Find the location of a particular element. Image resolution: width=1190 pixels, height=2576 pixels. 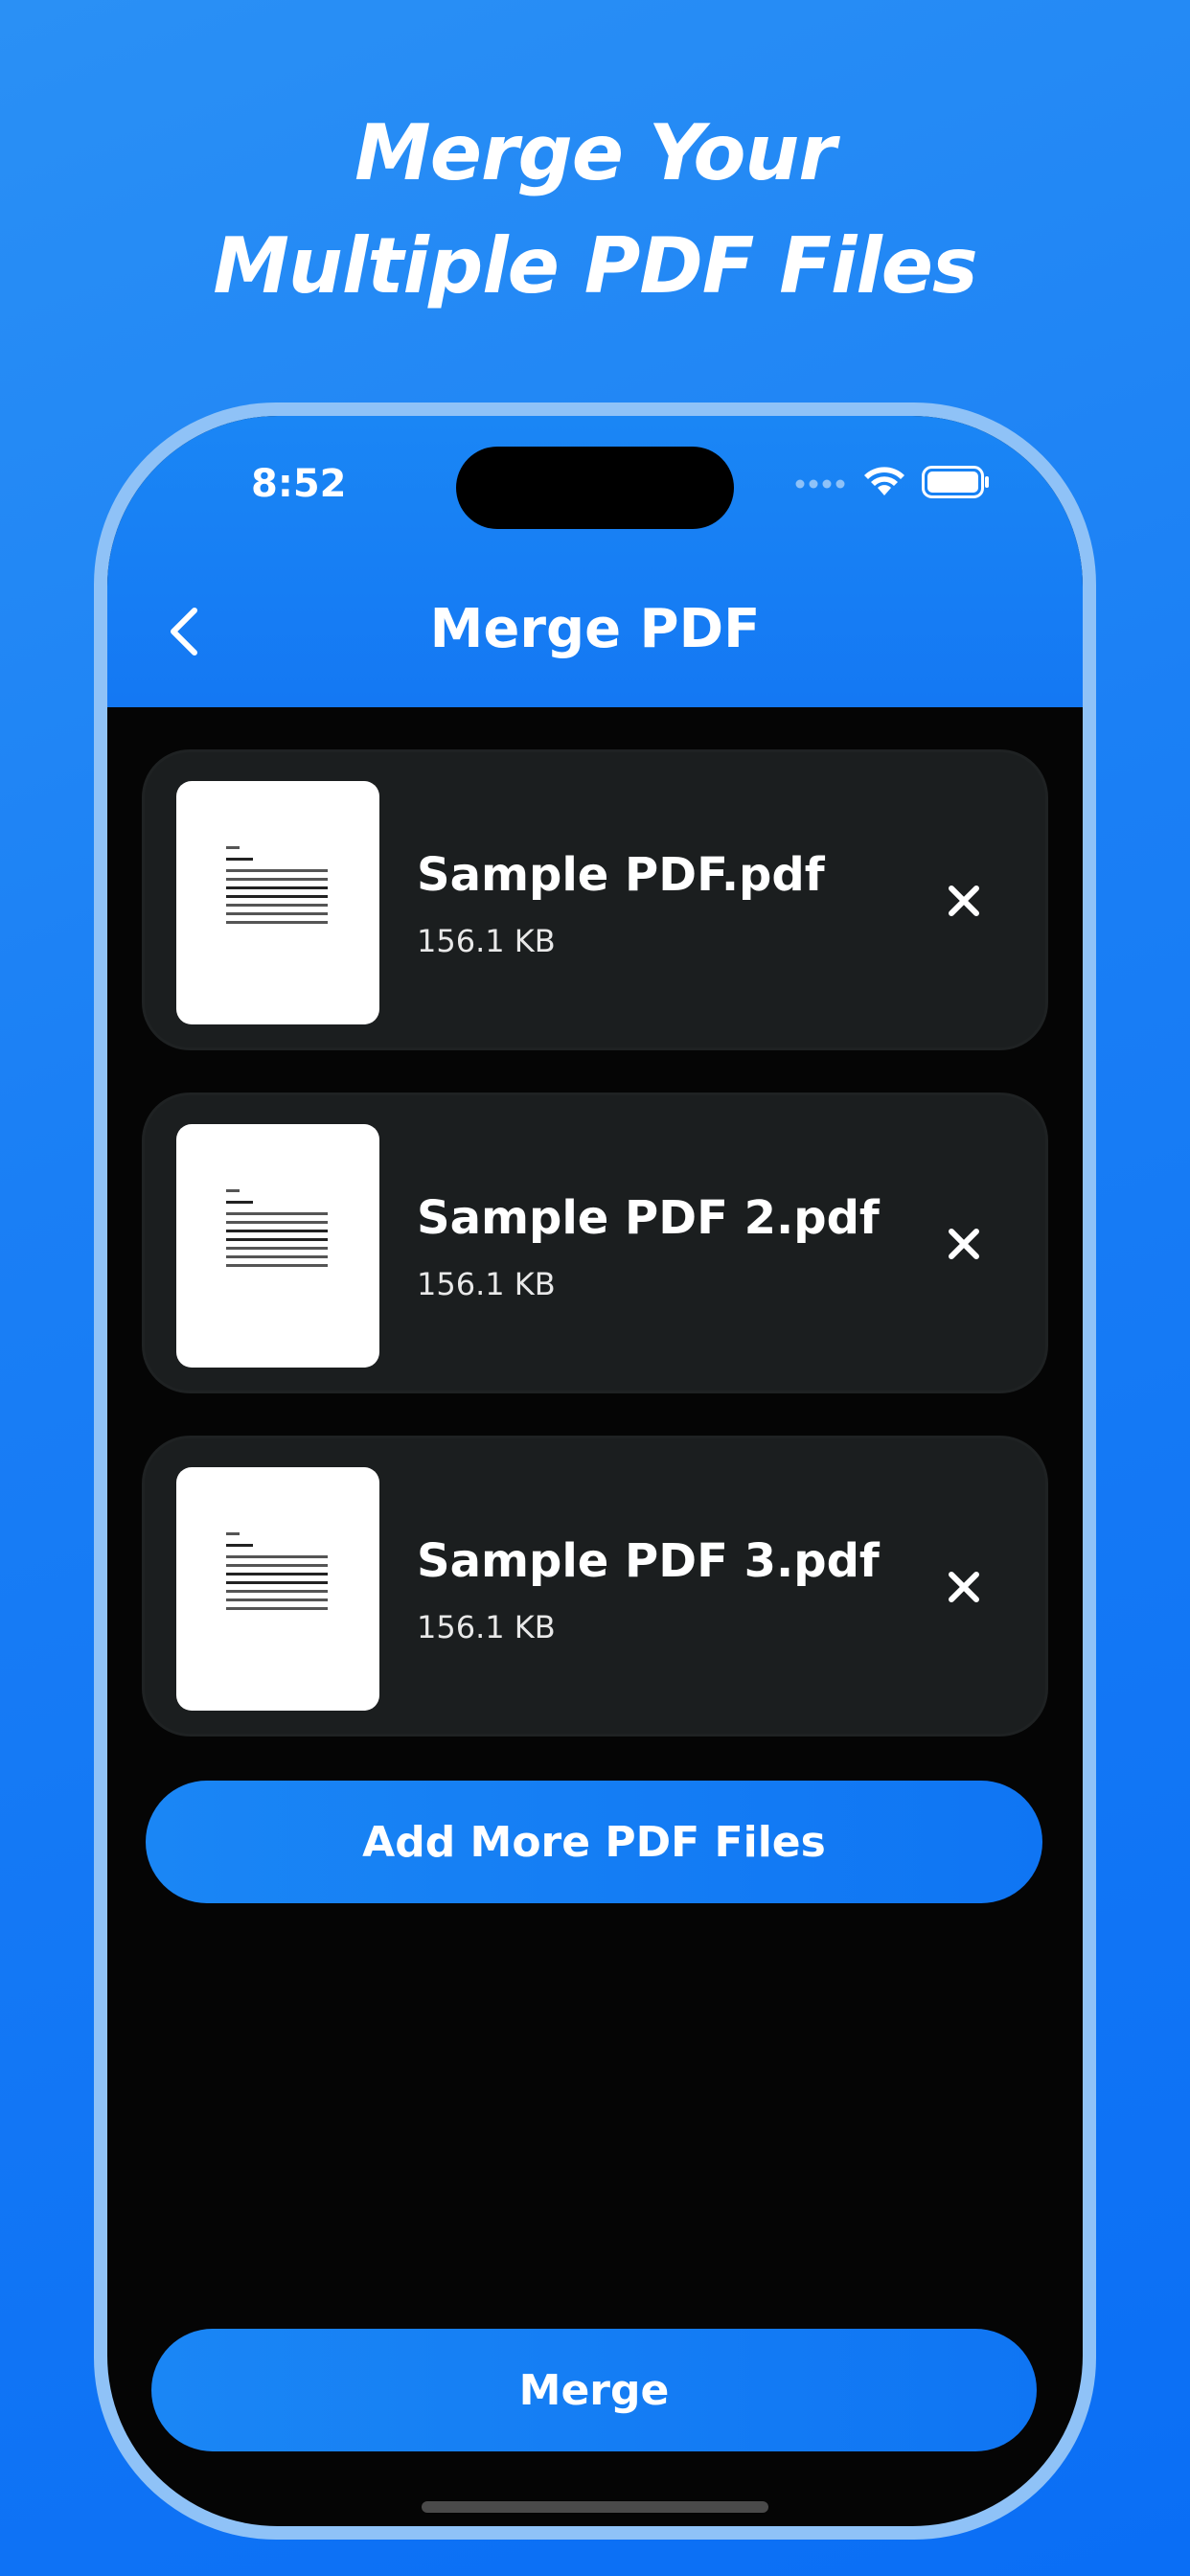

promo-headline-line1: Merge Your is located at coordinates (595, 152).